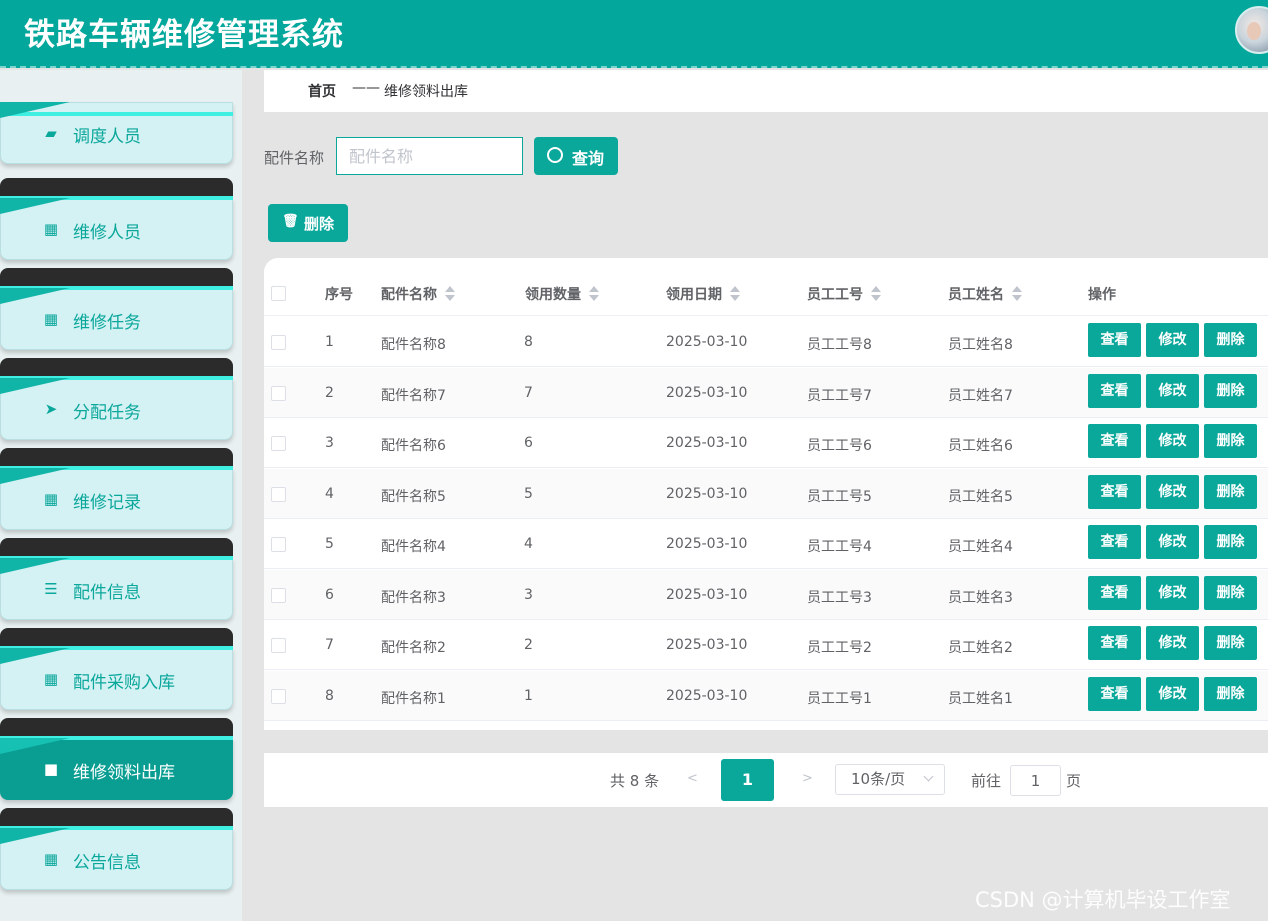 The height and width of the screenshot is (921, 1268). Describe the element at coordinates (986, 781) in the screenshot. I see `goto-label: 前往` at that location.